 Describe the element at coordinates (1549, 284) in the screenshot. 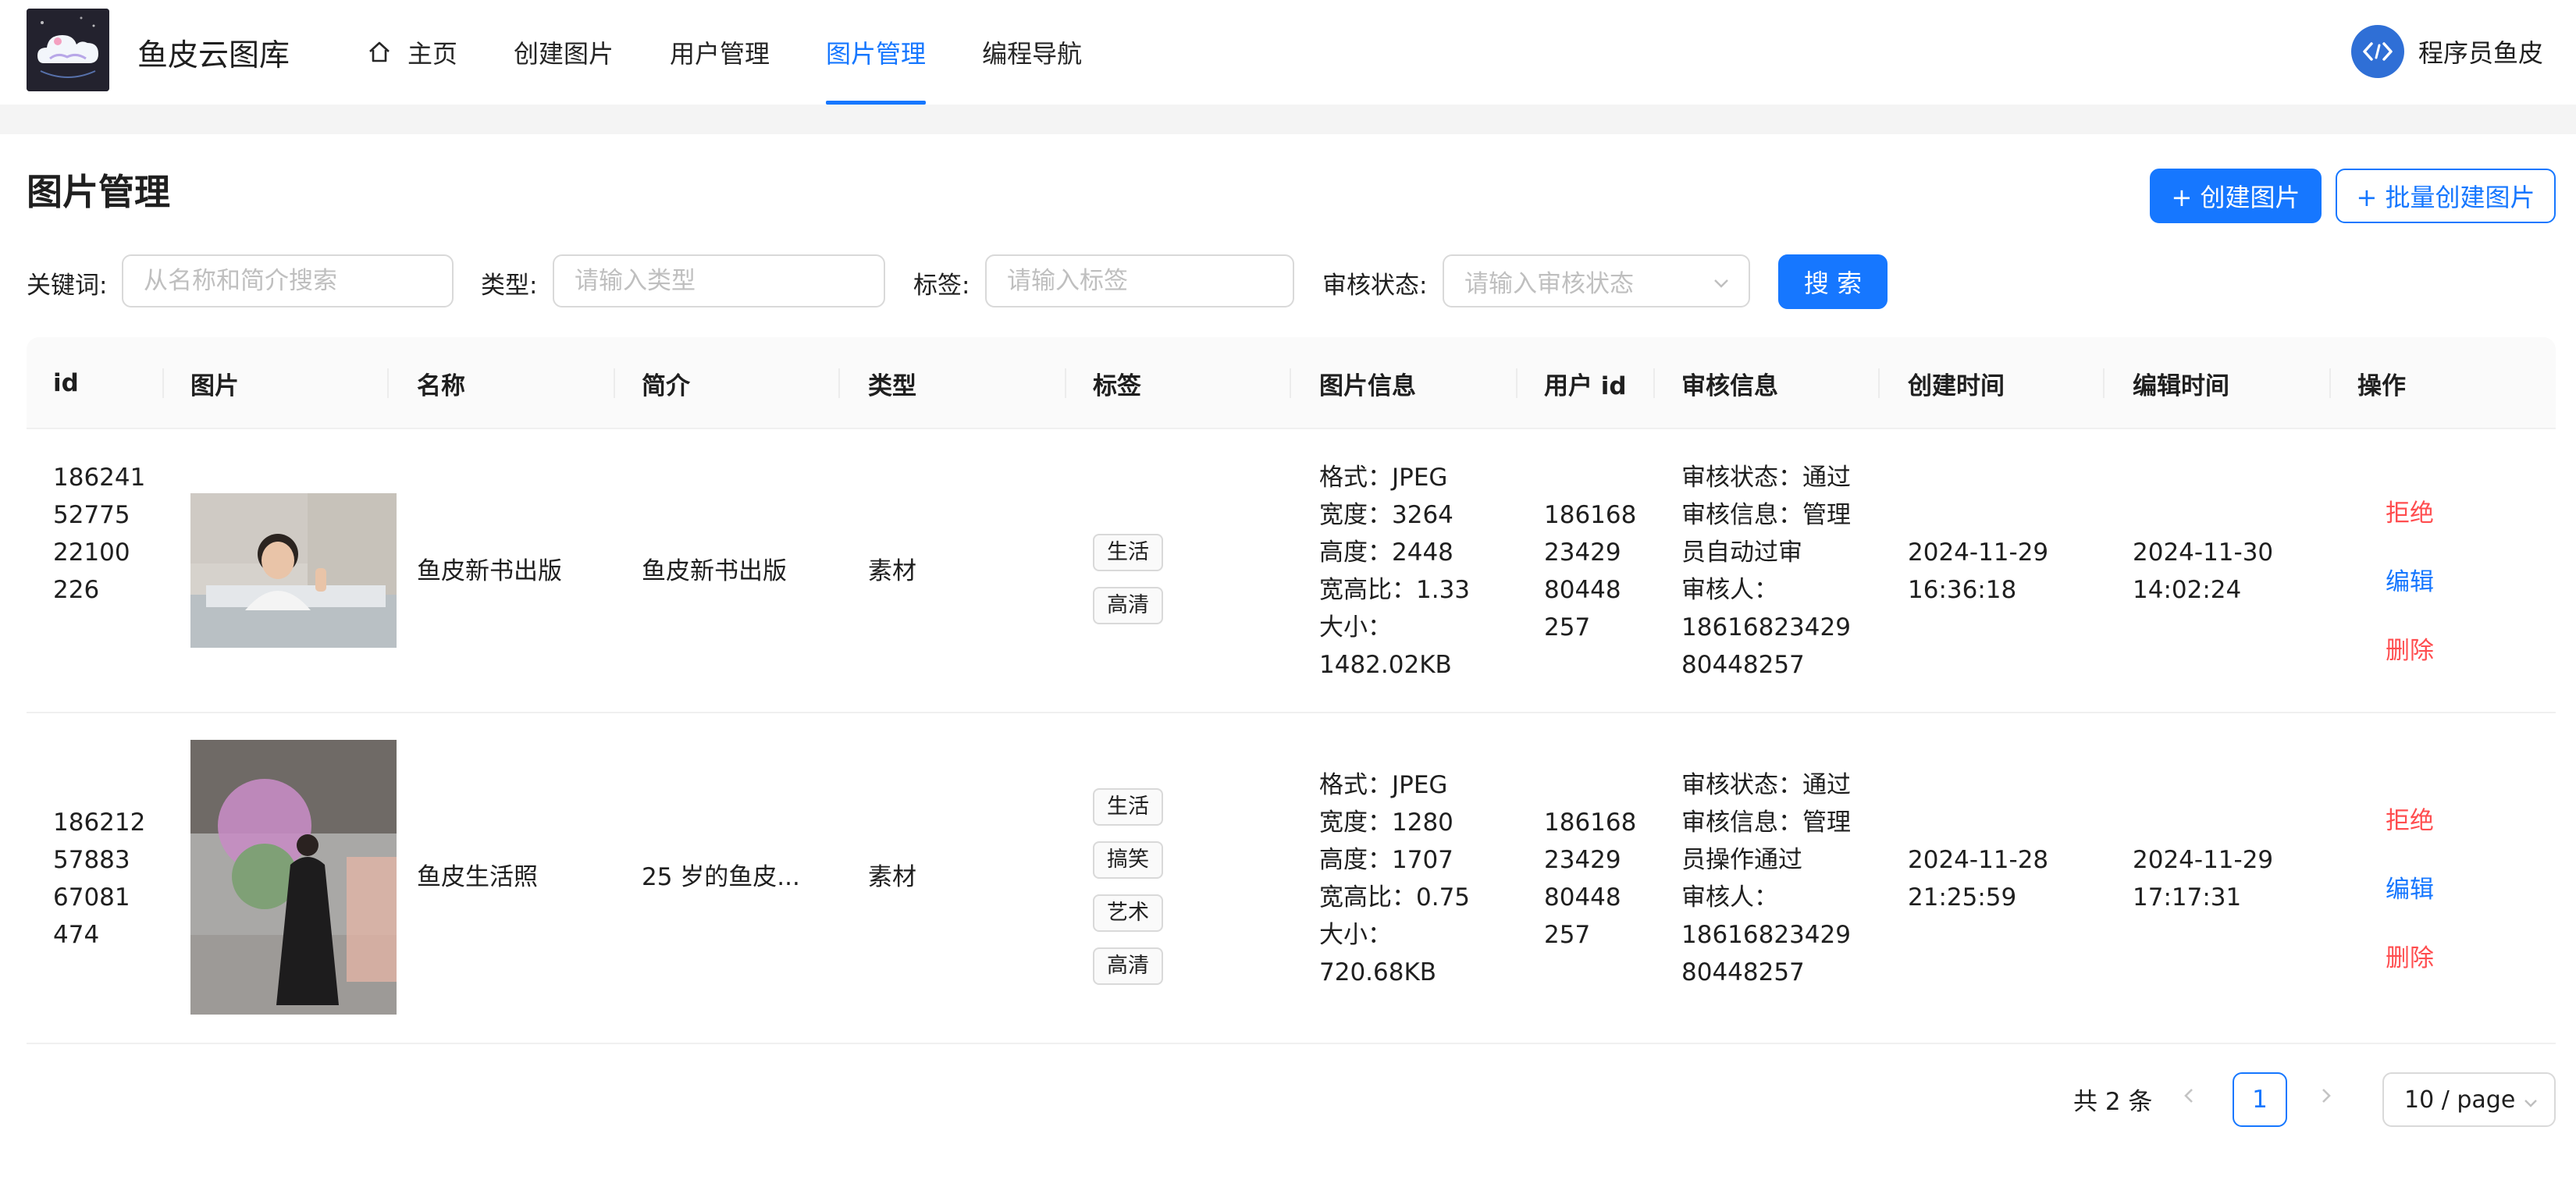

I see `review-status-placeholder: 请输入审核状态` at that location.